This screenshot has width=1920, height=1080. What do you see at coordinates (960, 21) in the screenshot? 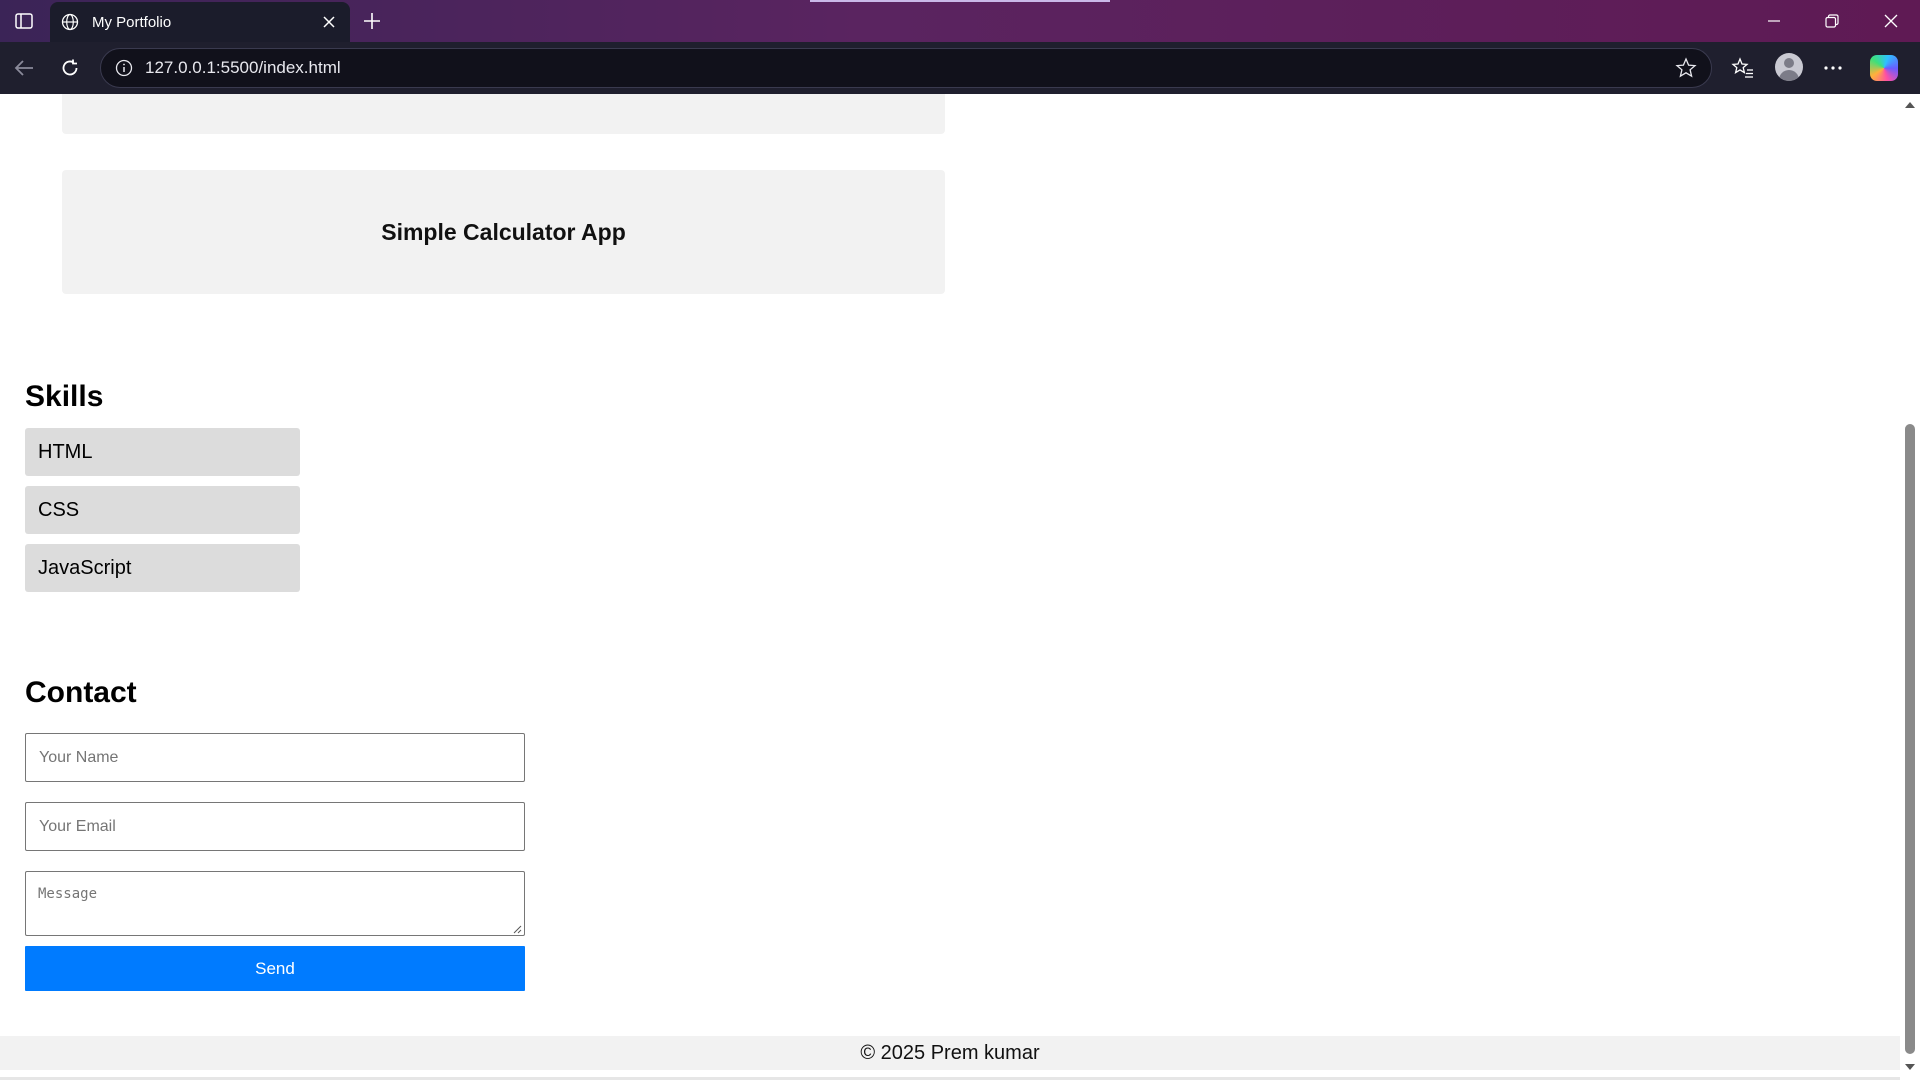
I see `tab-strip: My Portfolio` at bounding box center [960, 21].